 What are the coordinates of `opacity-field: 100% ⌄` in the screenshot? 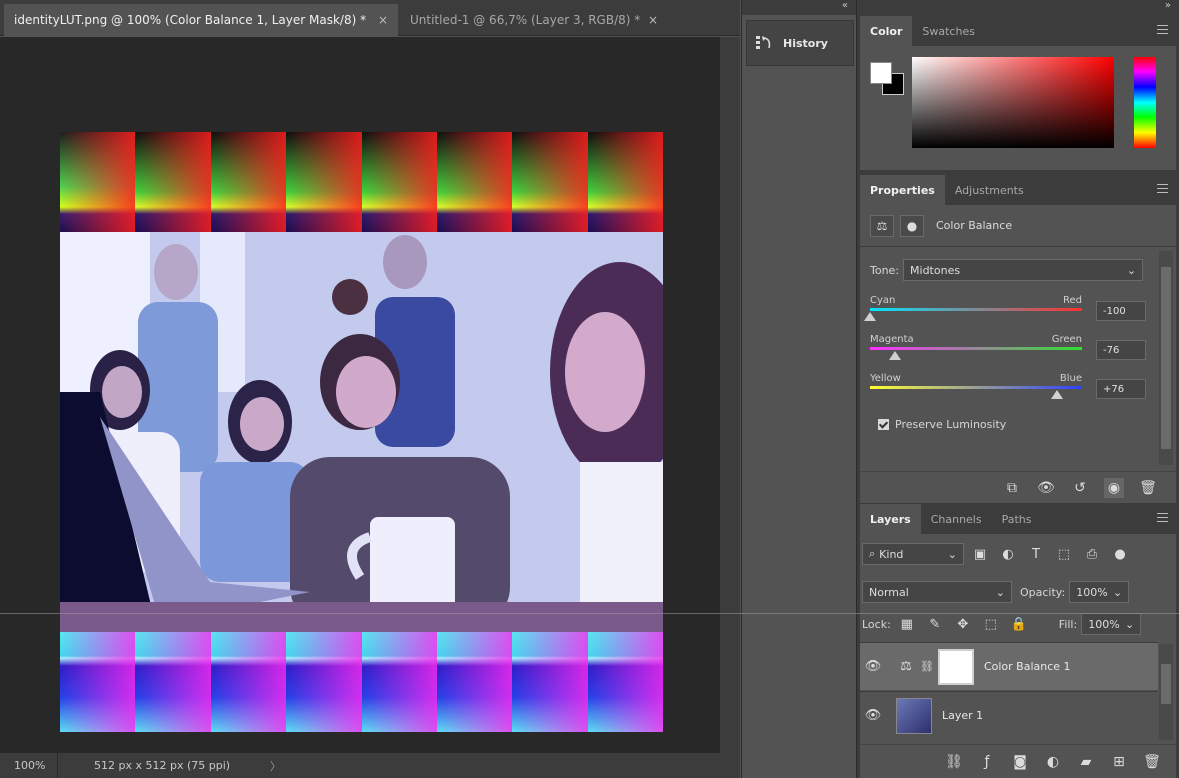 It's located at (1099, 592).